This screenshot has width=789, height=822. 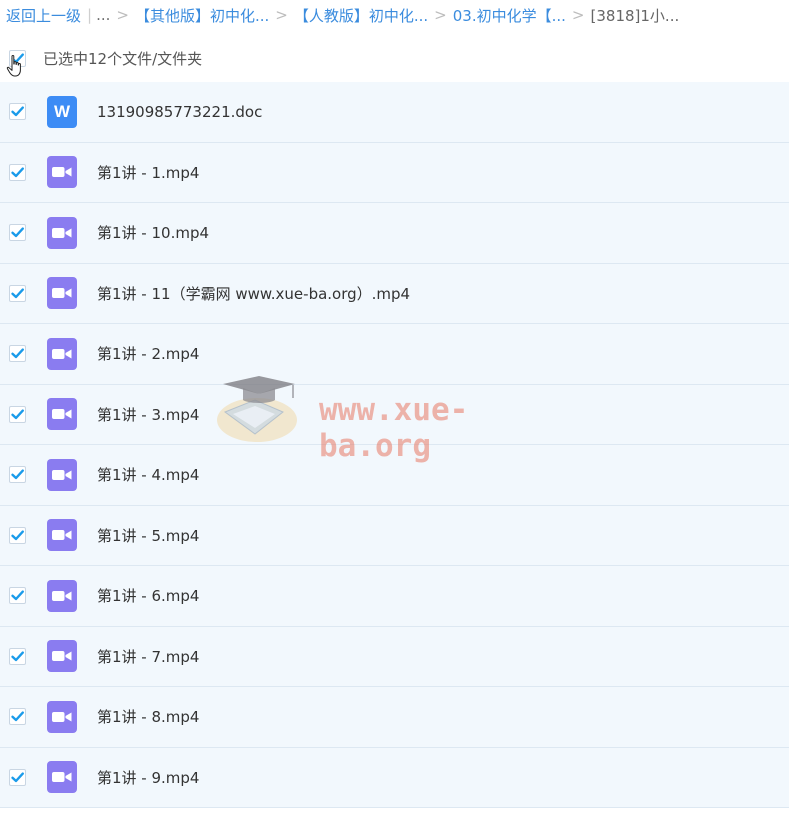 I want to click on file-name: 第1讲 - 8.mp4, so click(x=148, y=716).